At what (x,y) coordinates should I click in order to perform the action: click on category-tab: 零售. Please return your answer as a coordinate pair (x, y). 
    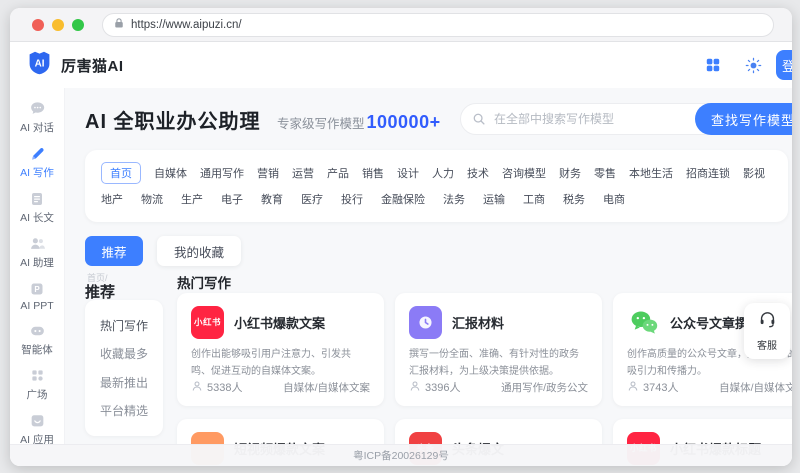
    Looking at the image, I should click on (605, 173).